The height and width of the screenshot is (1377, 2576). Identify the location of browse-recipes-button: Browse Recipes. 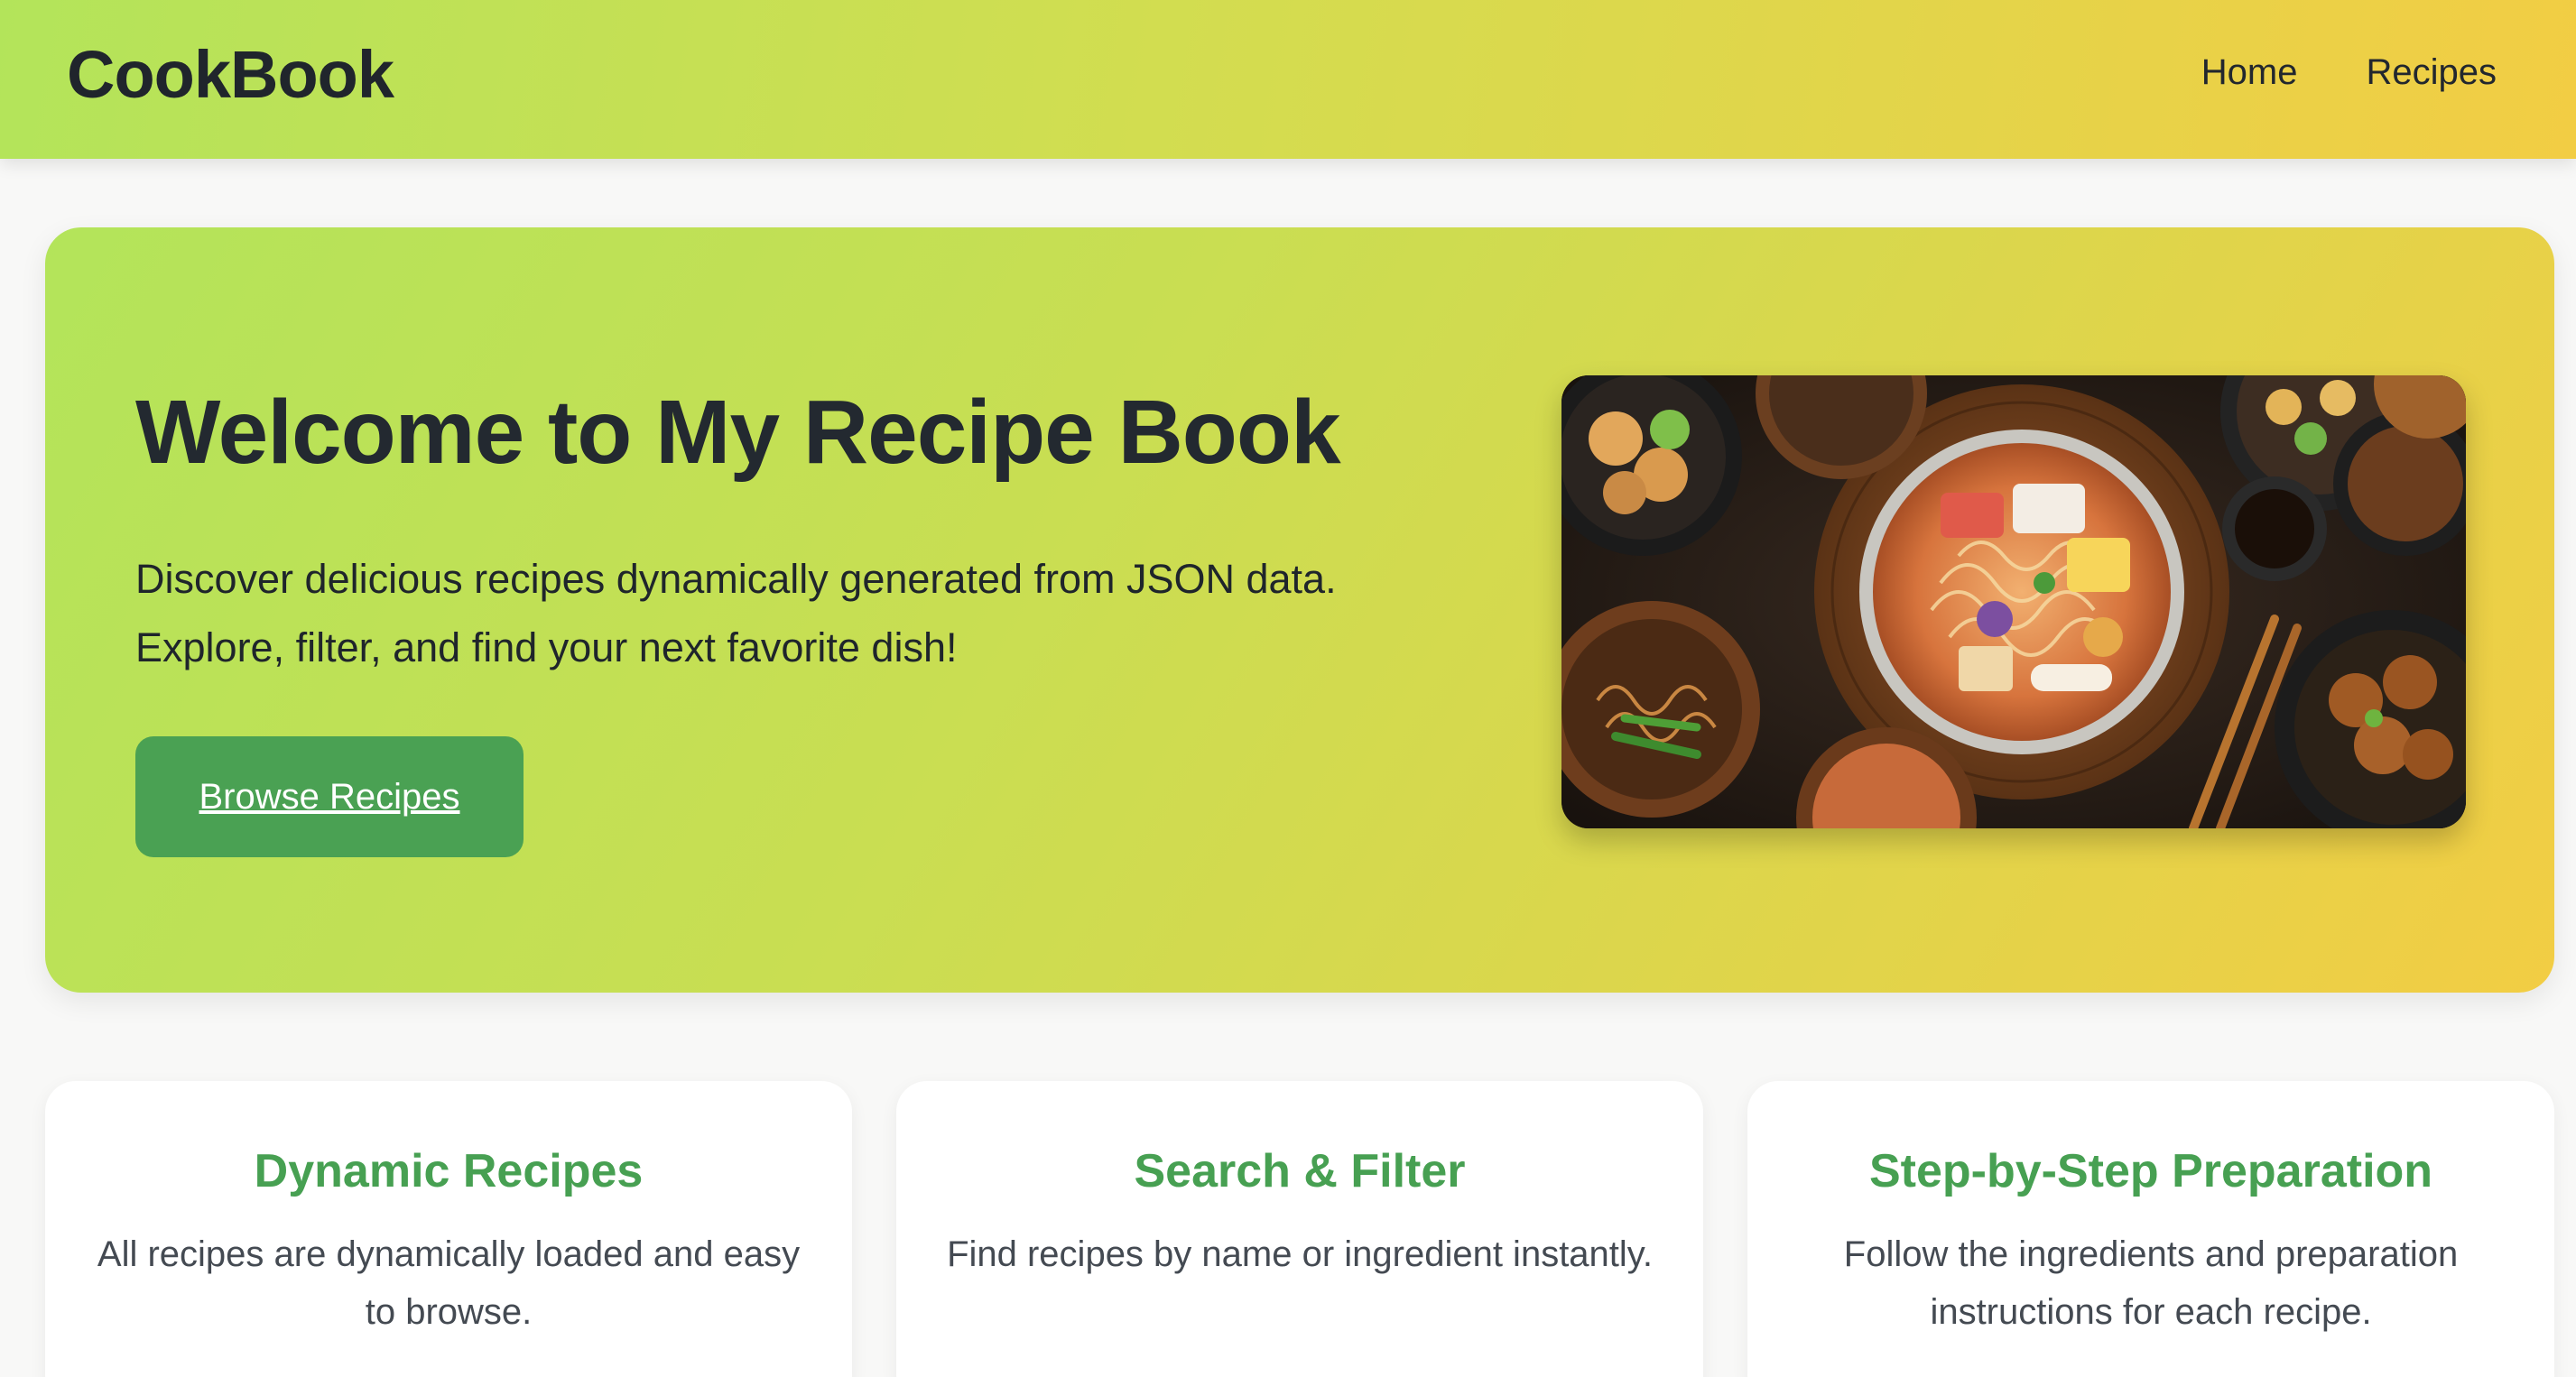
(329, 796).